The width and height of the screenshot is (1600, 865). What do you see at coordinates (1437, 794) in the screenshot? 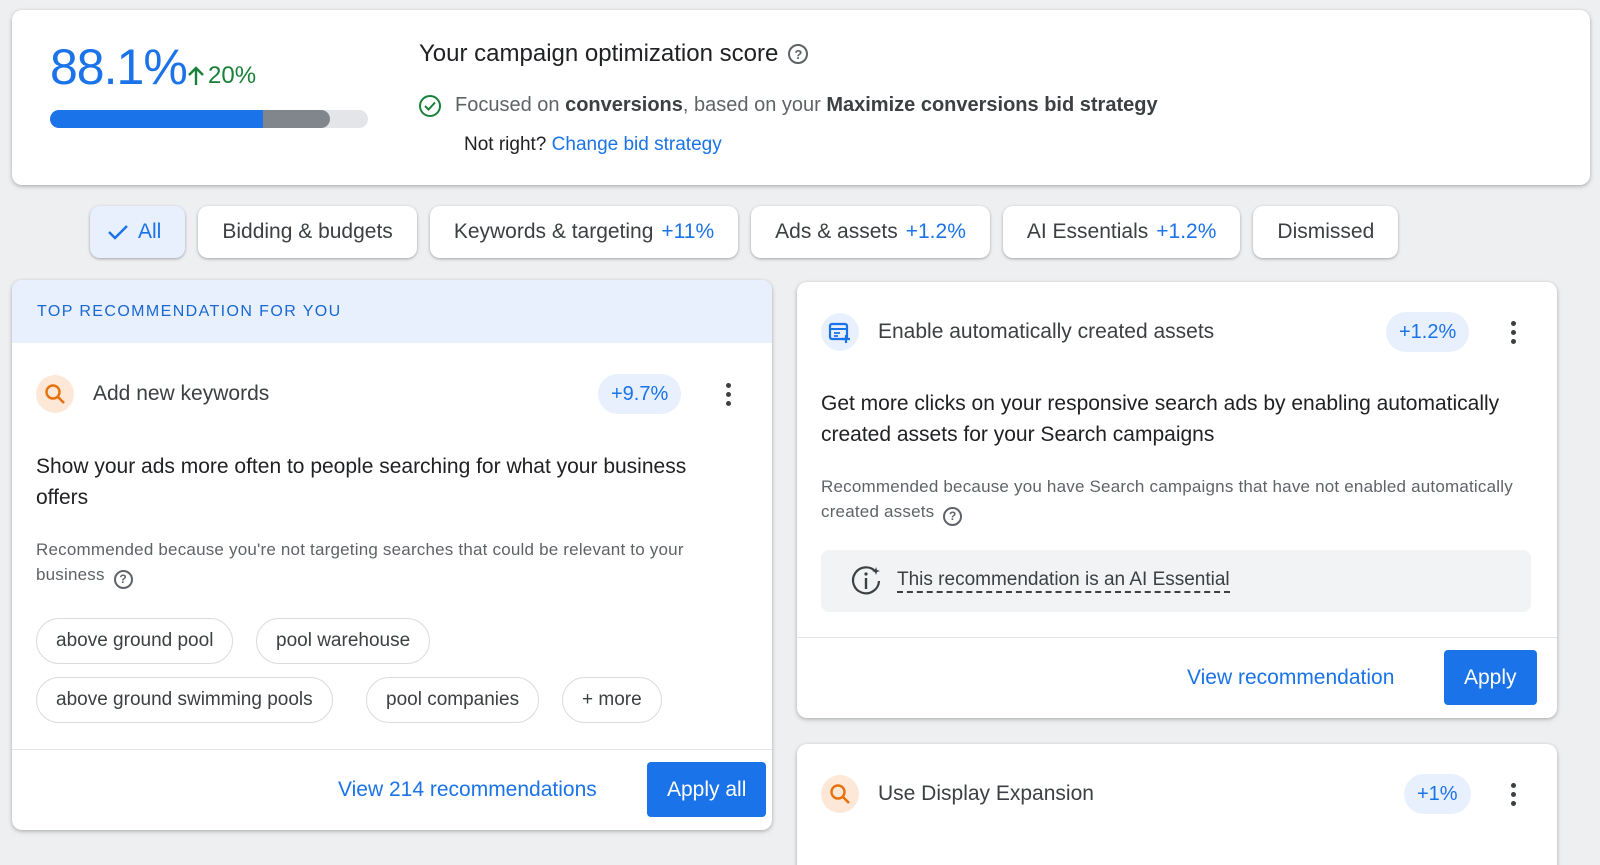
I see `uplift-badge: +1%` at bounding box center [1437, 794].